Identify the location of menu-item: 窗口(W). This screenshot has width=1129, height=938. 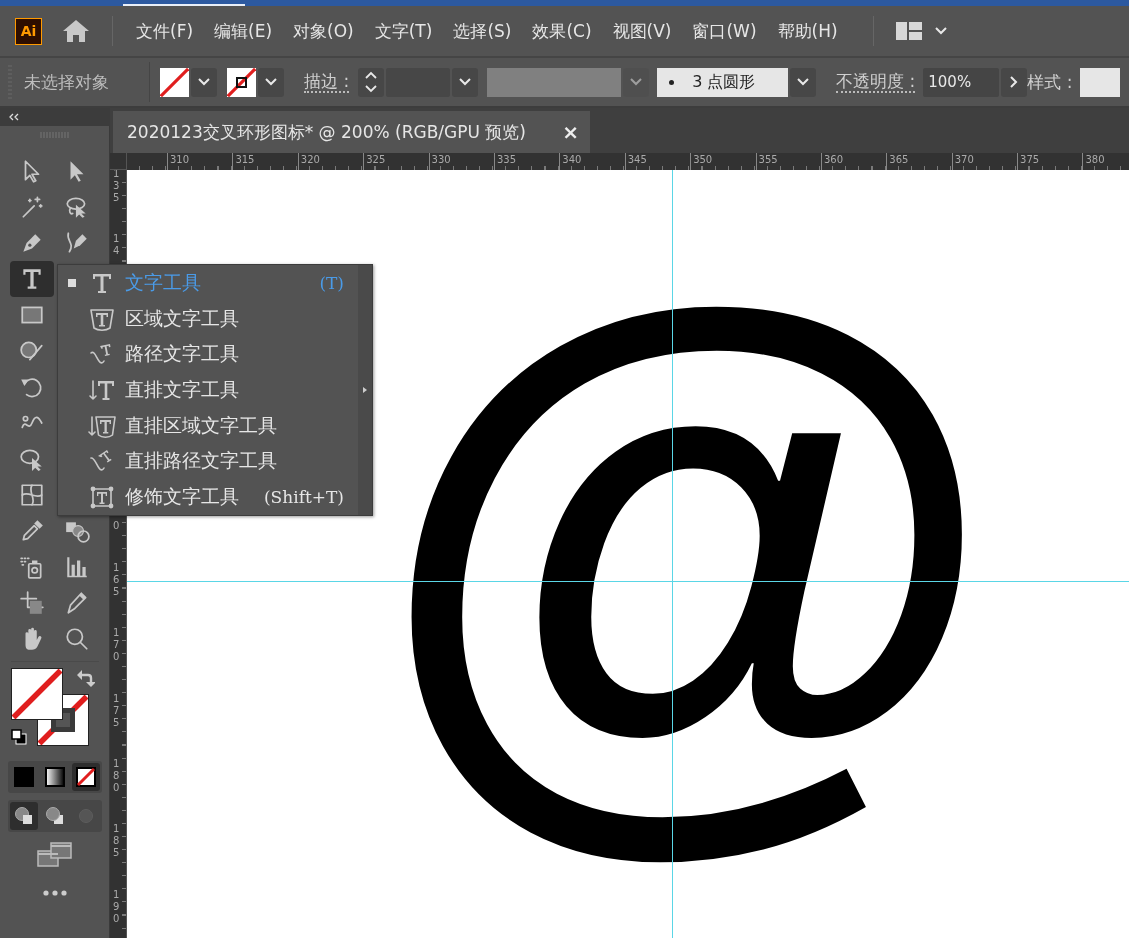
(724, 31).